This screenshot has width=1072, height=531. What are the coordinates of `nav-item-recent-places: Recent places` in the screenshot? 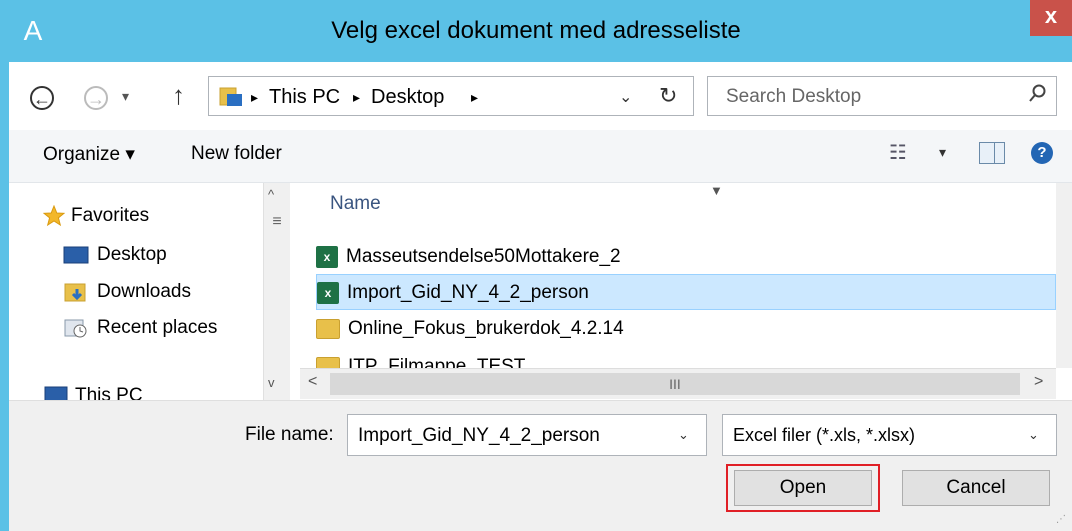 It's located at (140, 328).